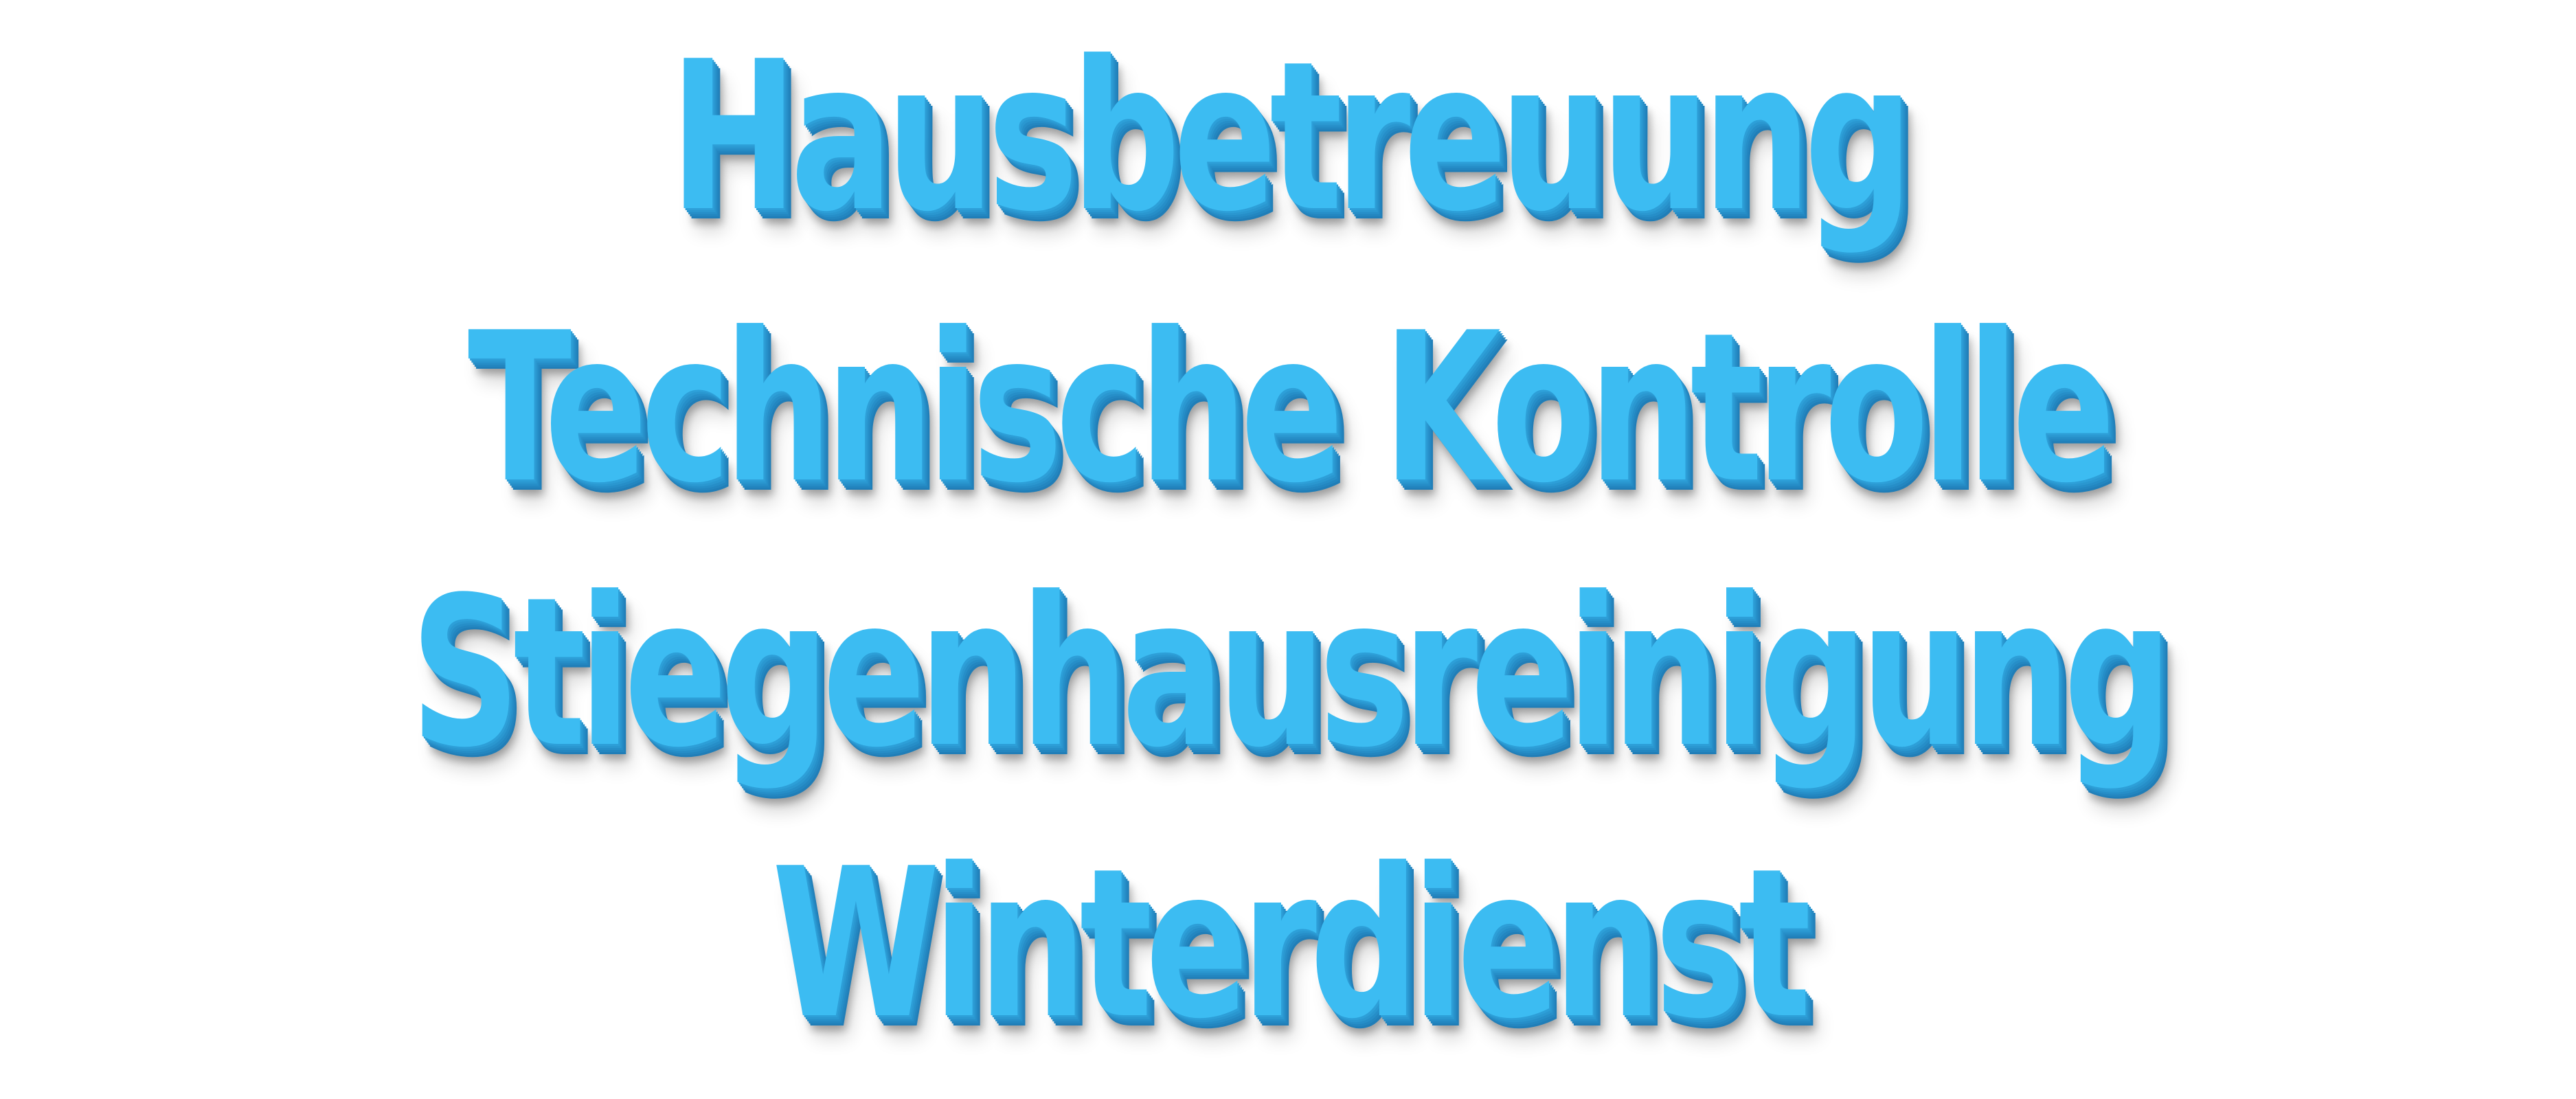 This screenshot has height=1099, width=2576. Describe the element at coordinates (1291, 137) in the screenshot. I see `service-title-hausbetreuung: Hausbetreuung` at that location.